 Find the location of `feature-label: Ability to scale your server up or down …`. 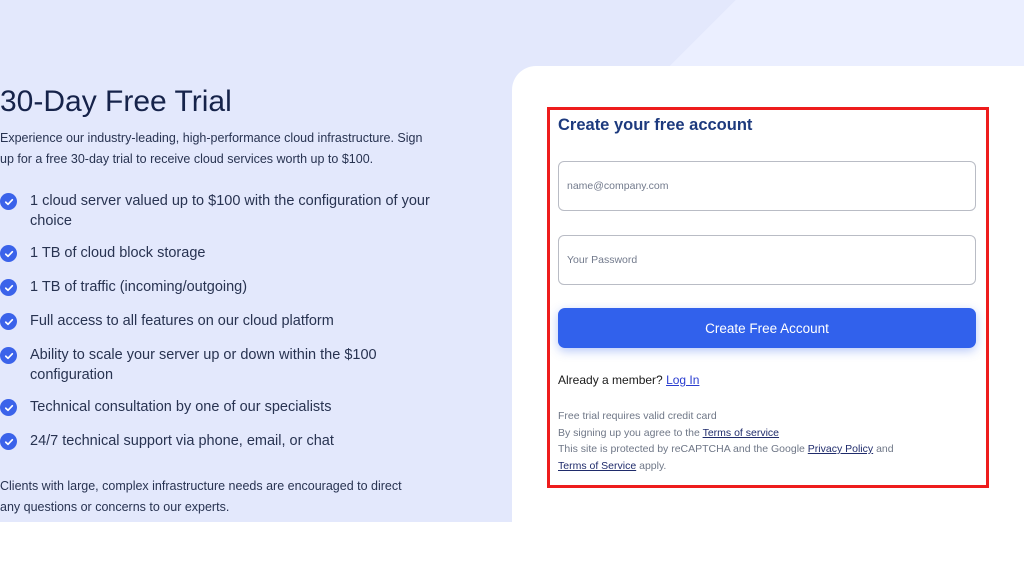

feature-label: Ability to scale your server up or down … is located at coordinates (203, 365).